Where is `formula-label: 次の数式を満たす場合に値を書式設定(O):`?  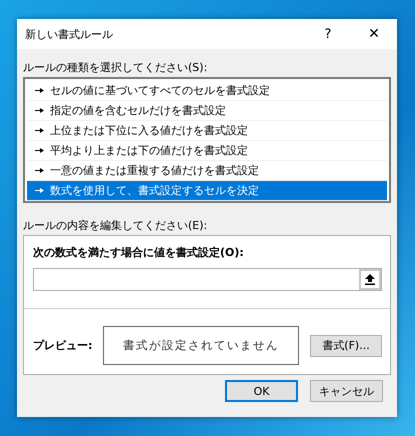
formula-label: 次の数式を満たす場合に値を書式設定(O): is located at coordinates (139, 253).